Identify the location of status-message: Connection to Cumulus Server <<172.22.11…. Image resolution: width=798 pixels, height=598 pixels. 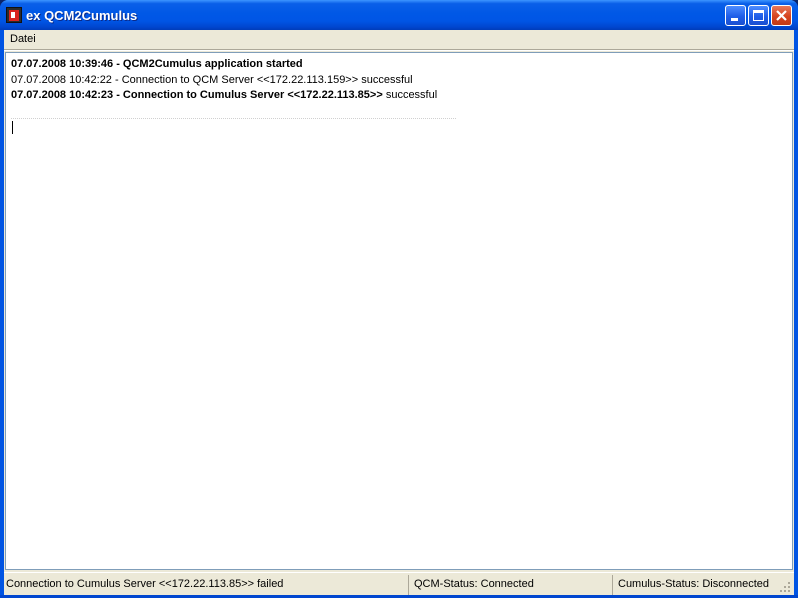
(145, 584).